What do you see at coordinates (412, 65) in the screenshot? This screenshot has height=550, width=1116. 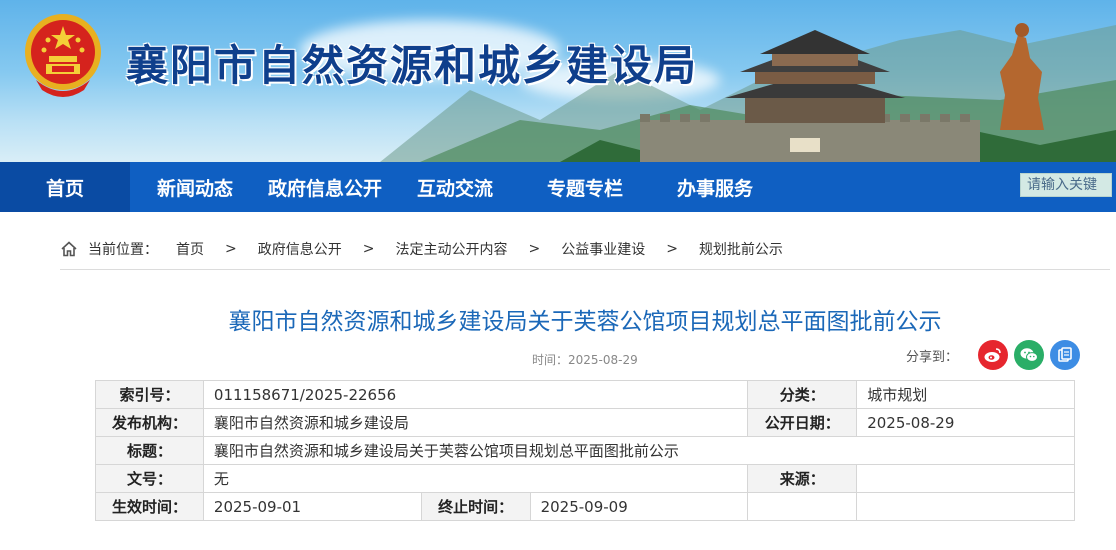 I see `site-name: 襄阳市自然资源和城乡建设局` at bounding box center [412, 65].